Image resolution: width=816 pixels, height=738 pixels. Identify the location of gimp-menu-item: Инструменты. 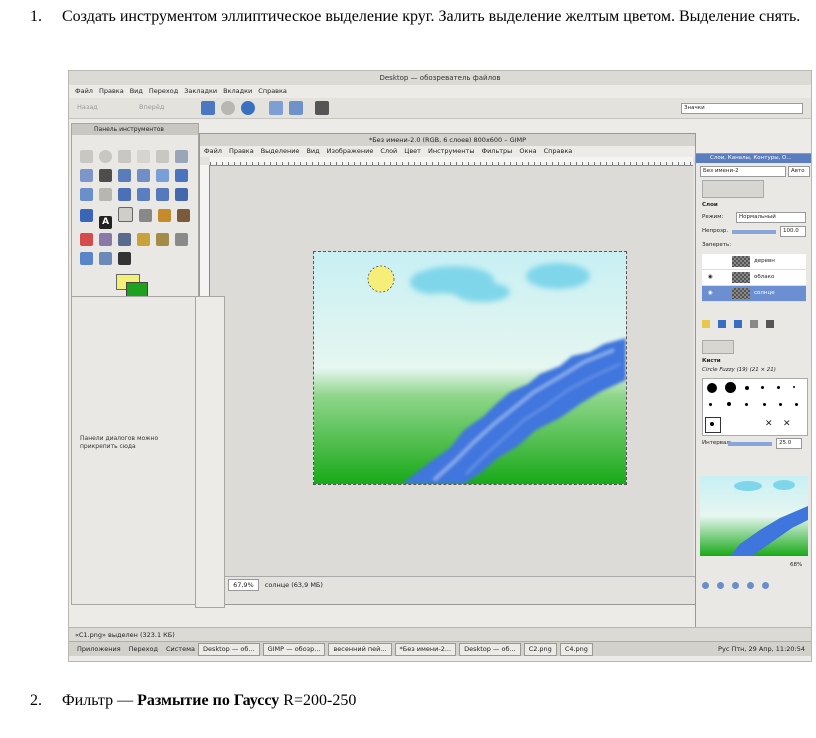
(451, 151).